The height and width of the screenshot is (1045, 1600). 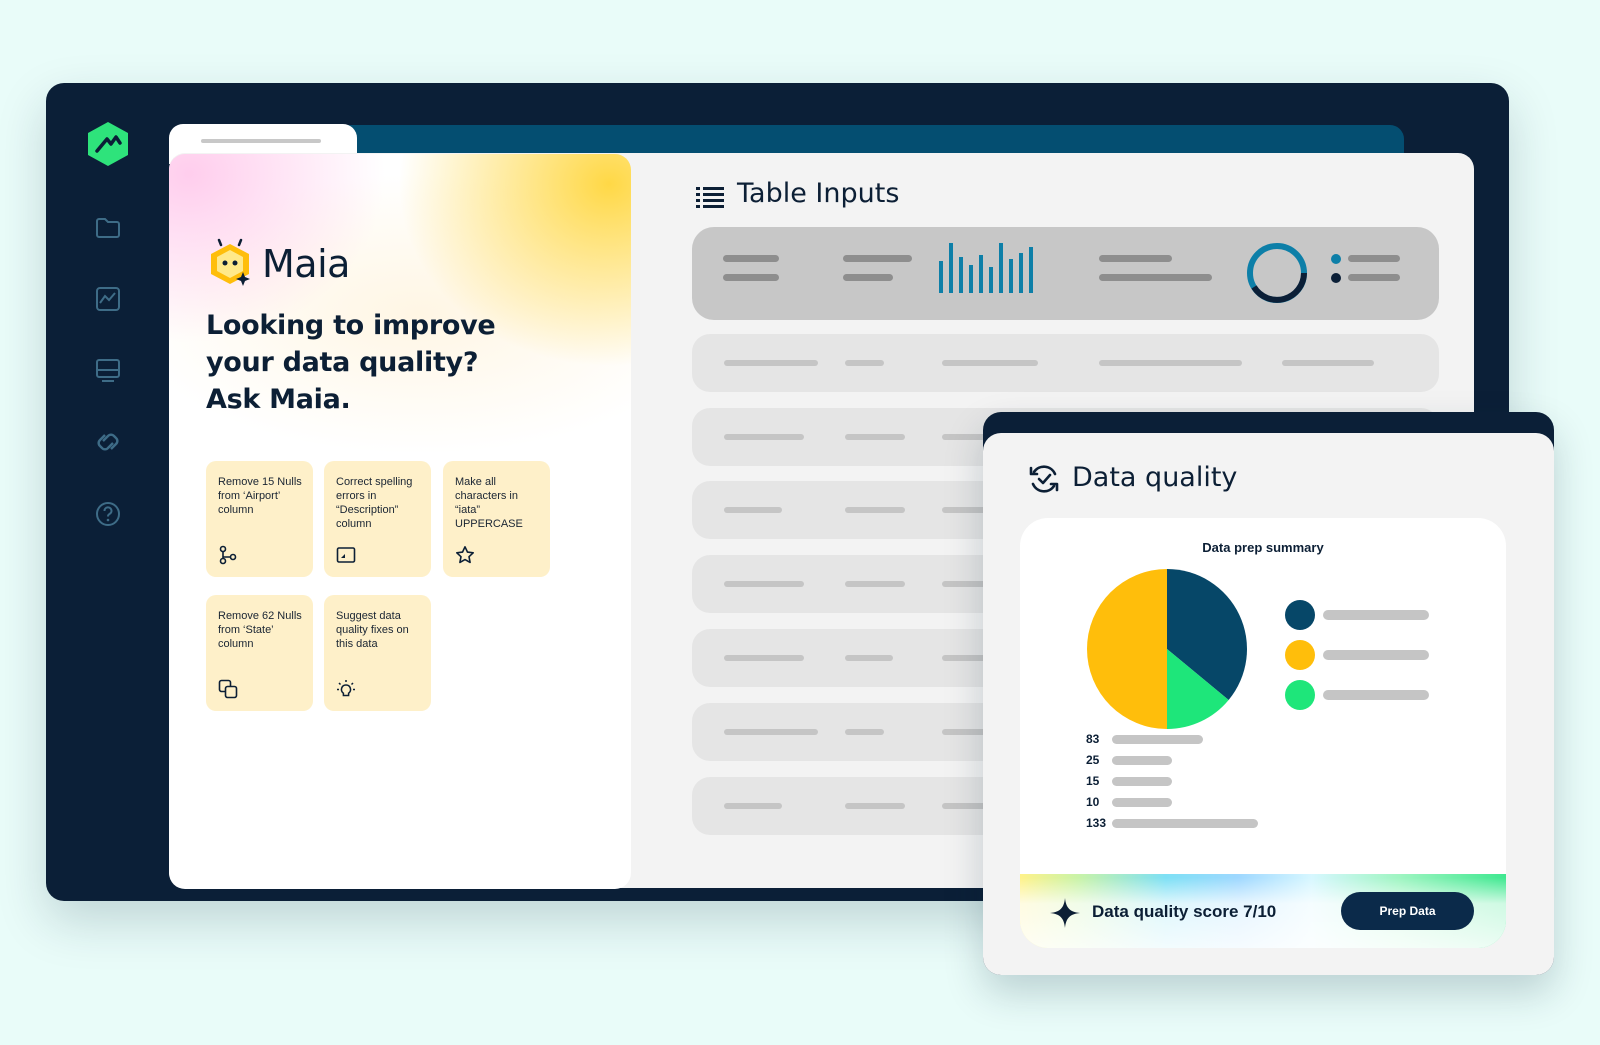 I want to click on bar-value-label: 83, so click(x=1093, y=739).